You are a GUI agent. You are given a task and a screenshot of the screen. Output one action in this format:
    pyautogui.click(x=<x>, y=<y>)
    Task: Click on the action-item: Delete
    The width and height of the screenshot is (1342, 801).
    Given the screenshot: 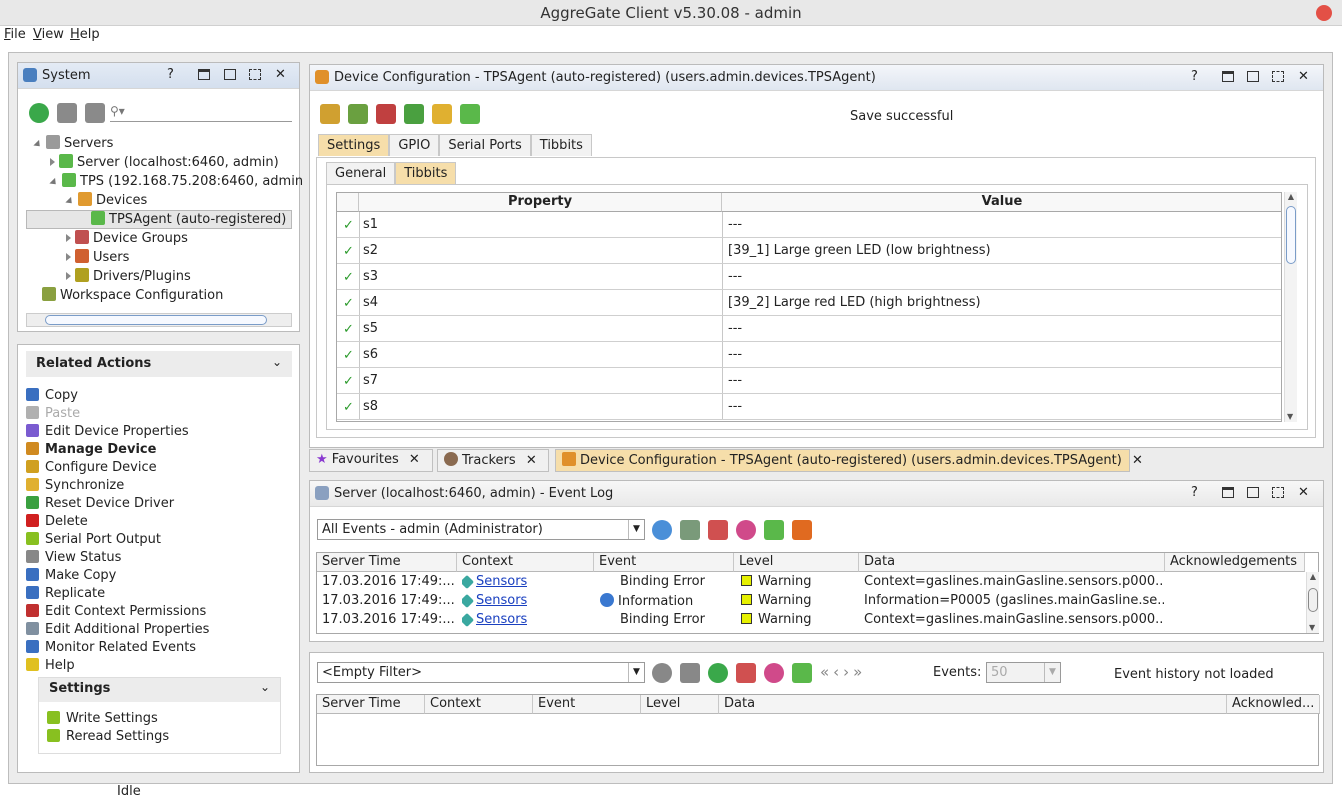 What is the action you would take?
    pyautogui.click(x=57, y=521)
    